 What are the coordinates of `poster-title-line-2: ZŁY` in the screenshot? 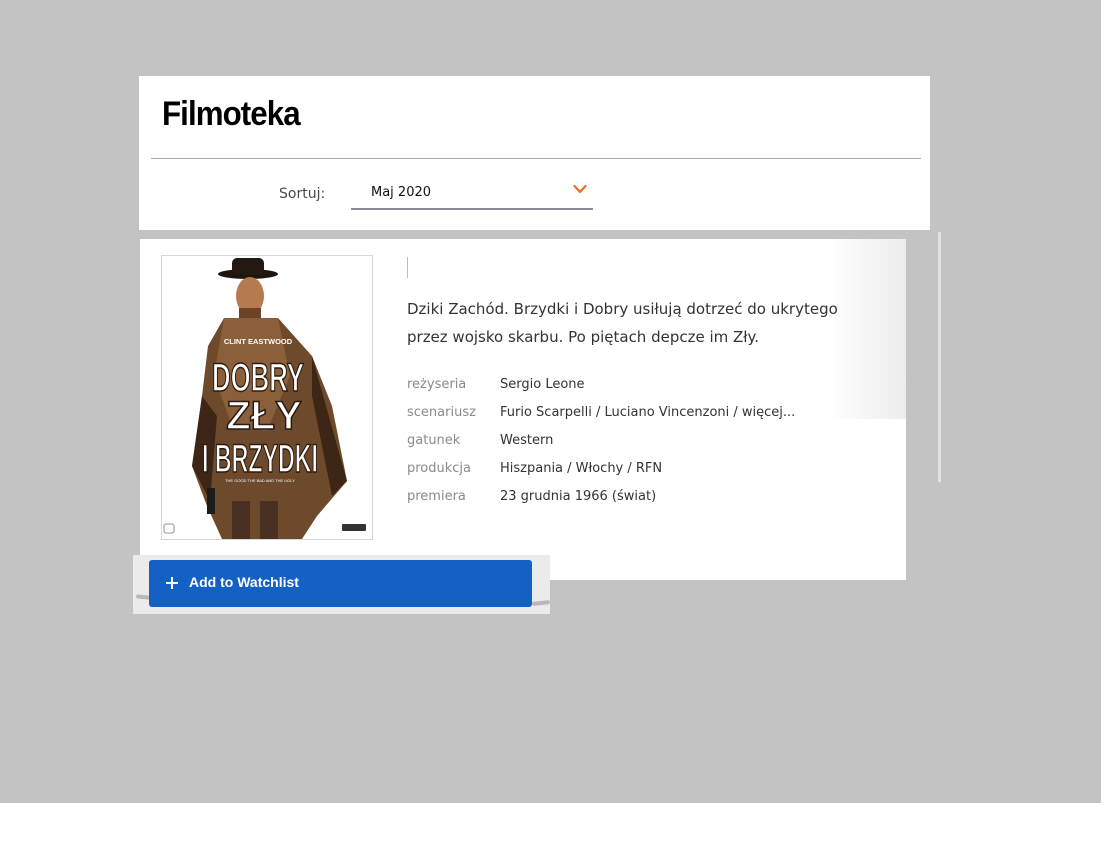 It's located at (264, 416).